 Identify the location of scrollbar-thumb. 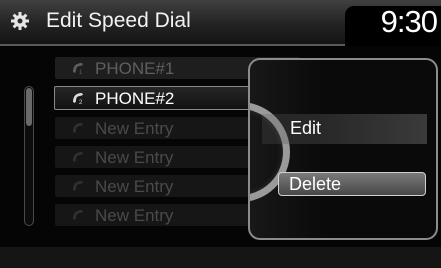
(29, 107).